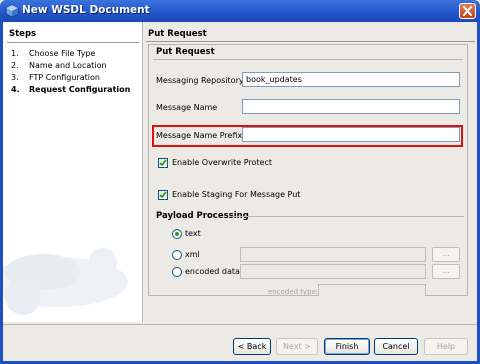 The image size is (480, 364). What do you see at coordinates (372, 290) in the screenshot?
I see `encoded-type-field` at bounding box center [372, 290].